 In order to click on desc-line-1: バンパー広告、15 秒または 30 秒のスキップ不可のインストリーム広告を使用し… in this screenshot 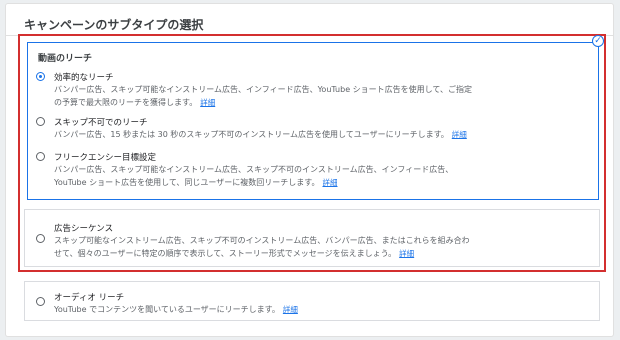, I will do `click(251, 134)`.